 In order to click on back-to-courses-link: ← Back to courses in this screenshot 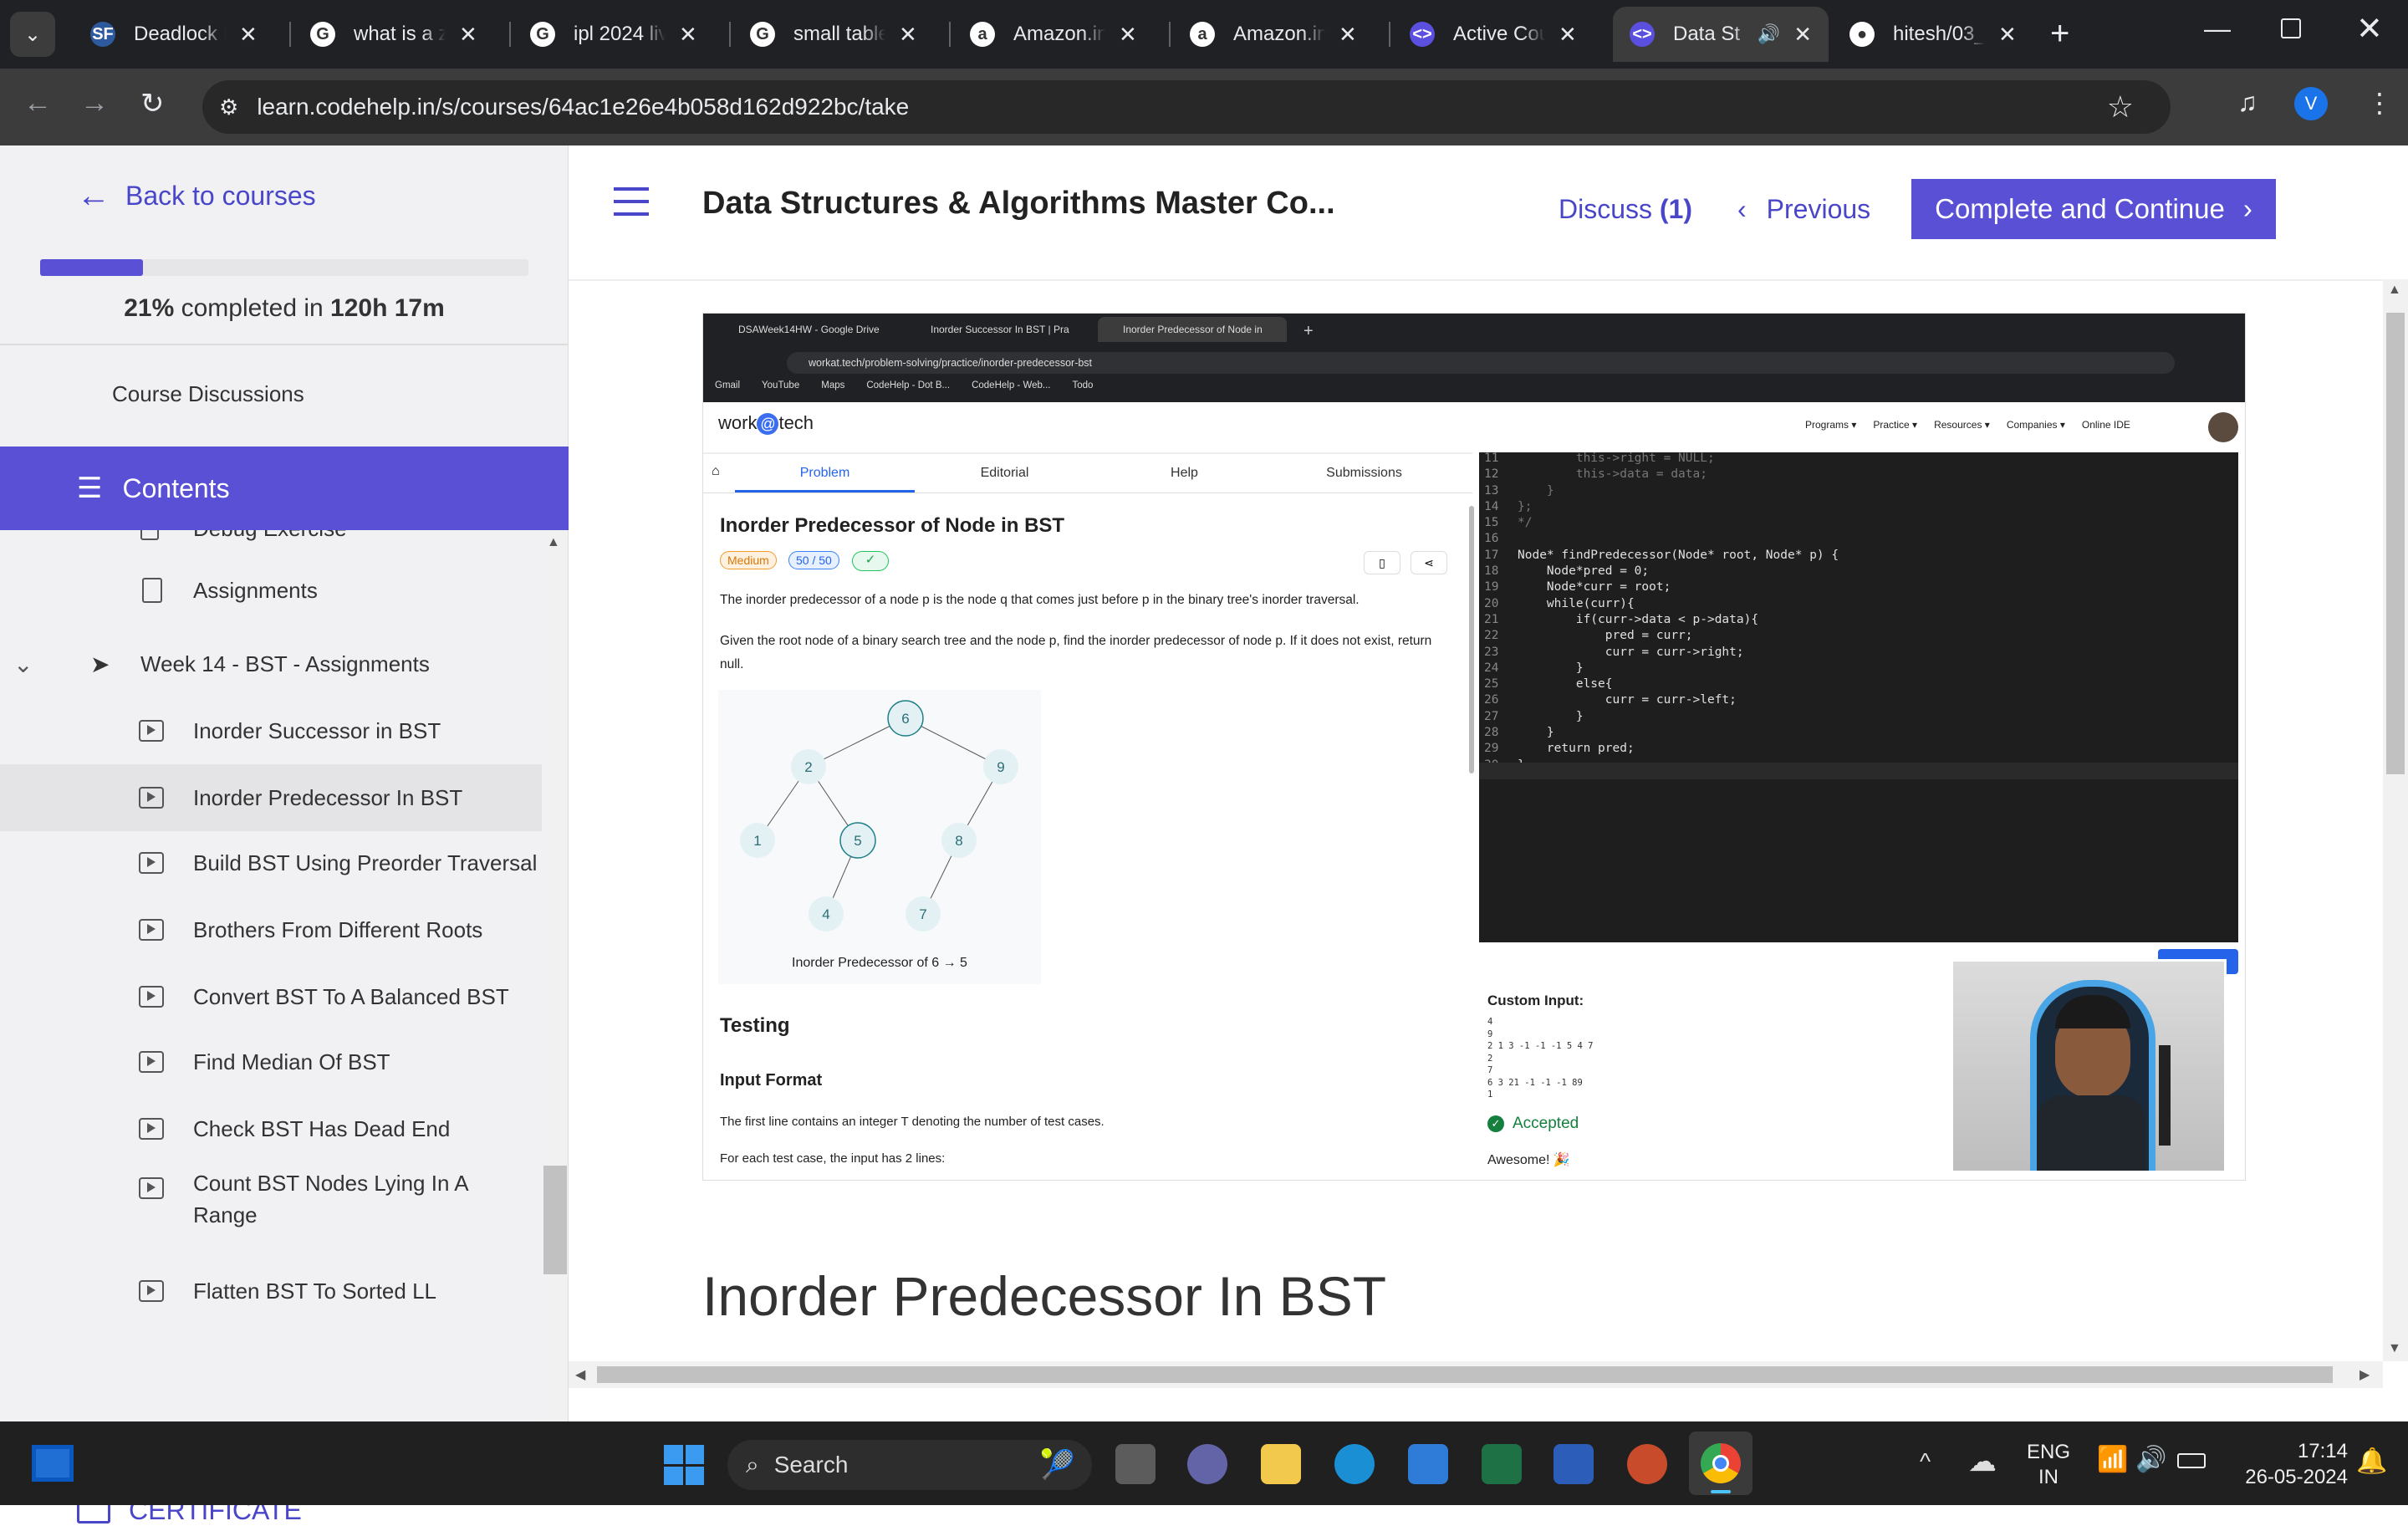, I will do `click(197, 196)`.